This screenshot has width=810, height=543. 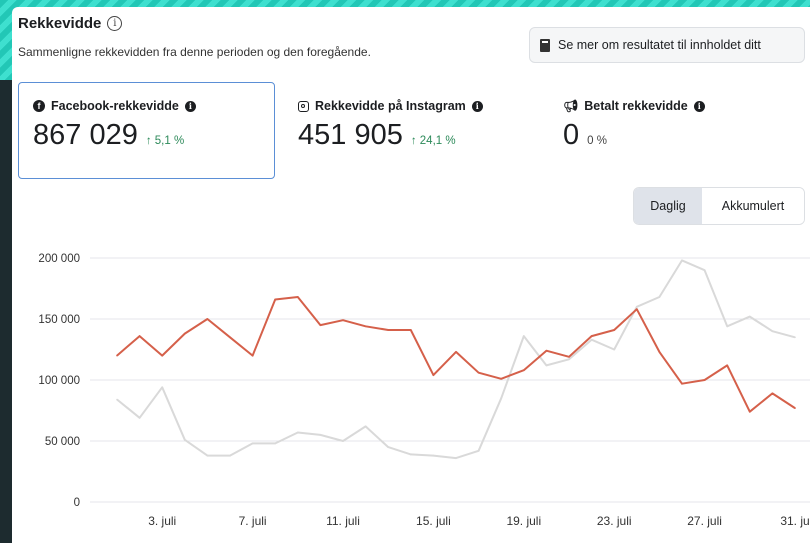 I want to click on x-tick-label: 3. juli, so click(x=162, y=521).